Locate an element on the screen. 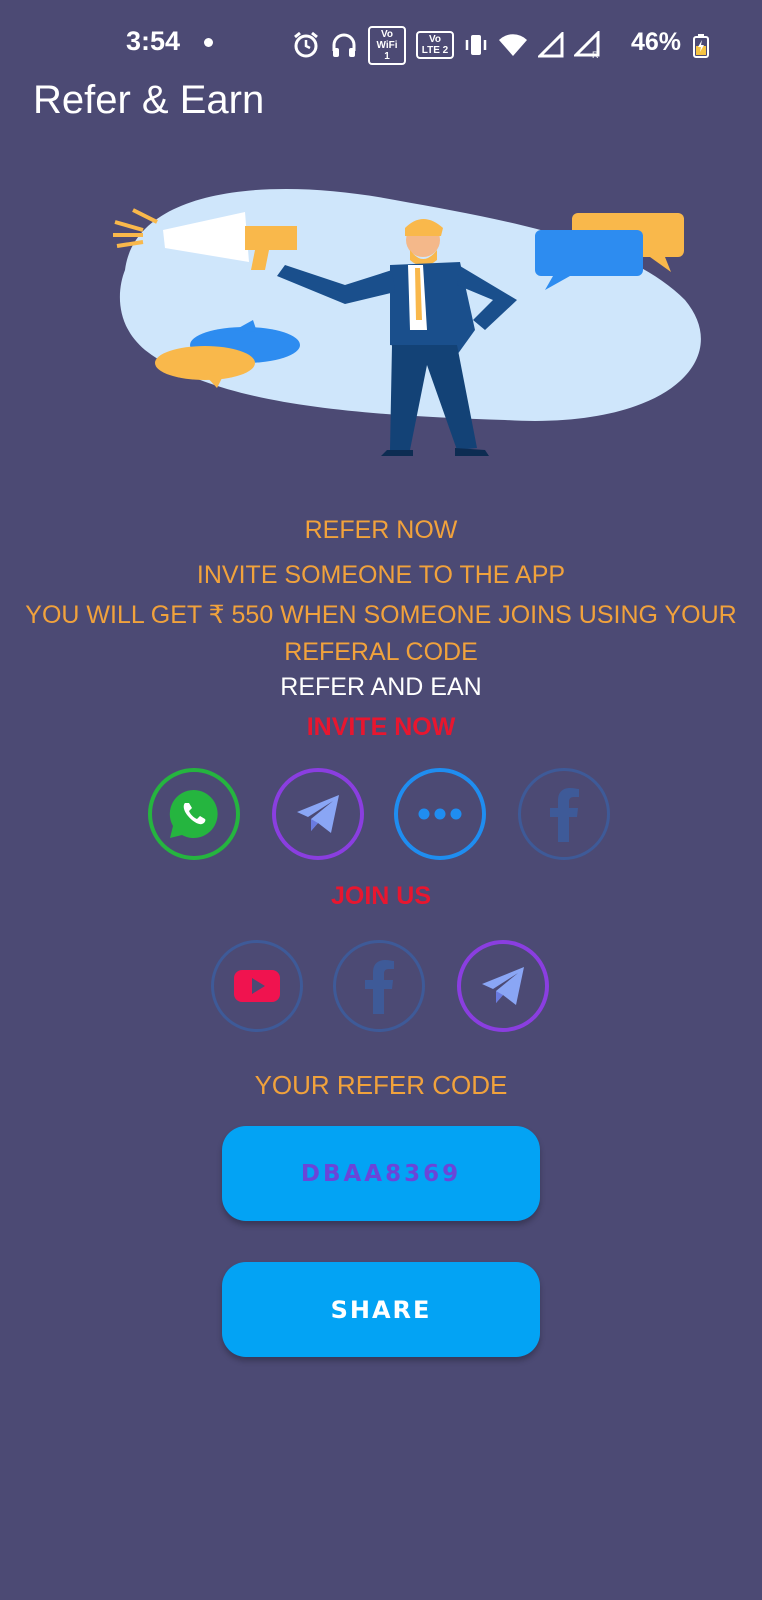  youtube-icon is located at coordinates (257, 986).